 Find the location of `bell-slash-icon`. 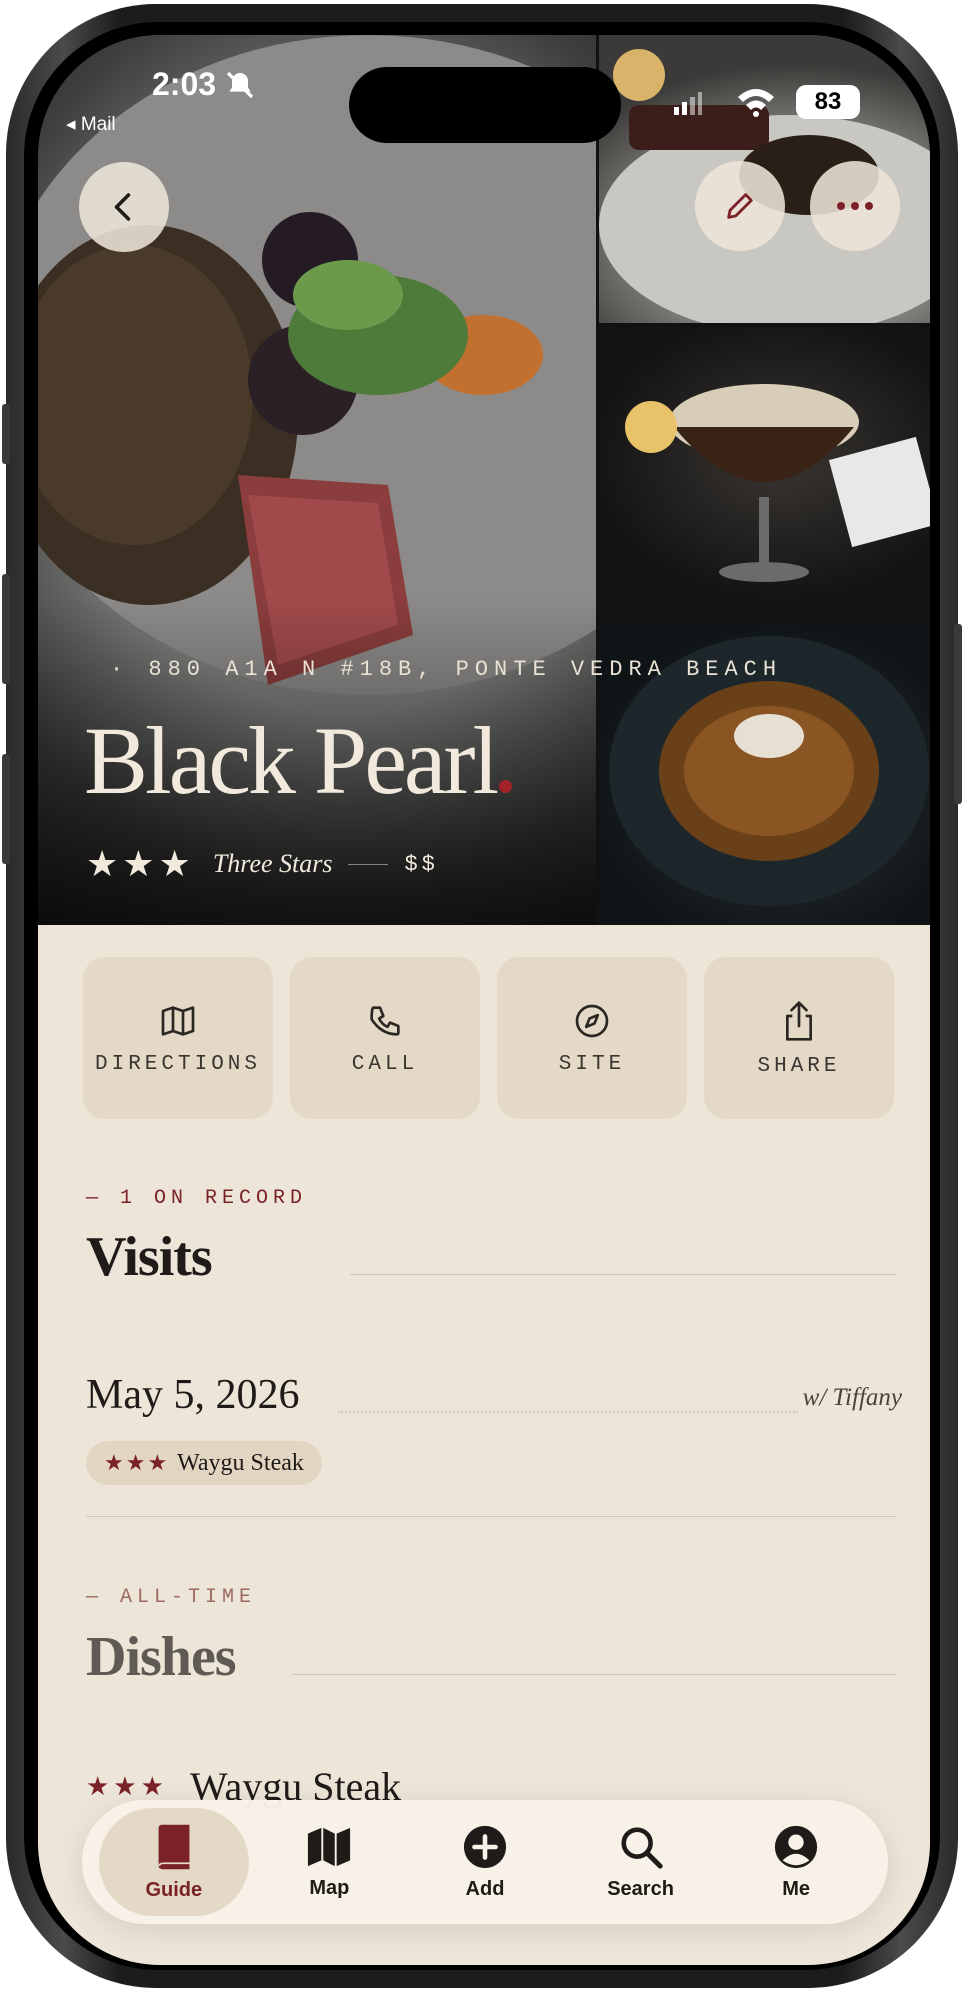

bell-slash-icon is located at coordinates (240, 85).